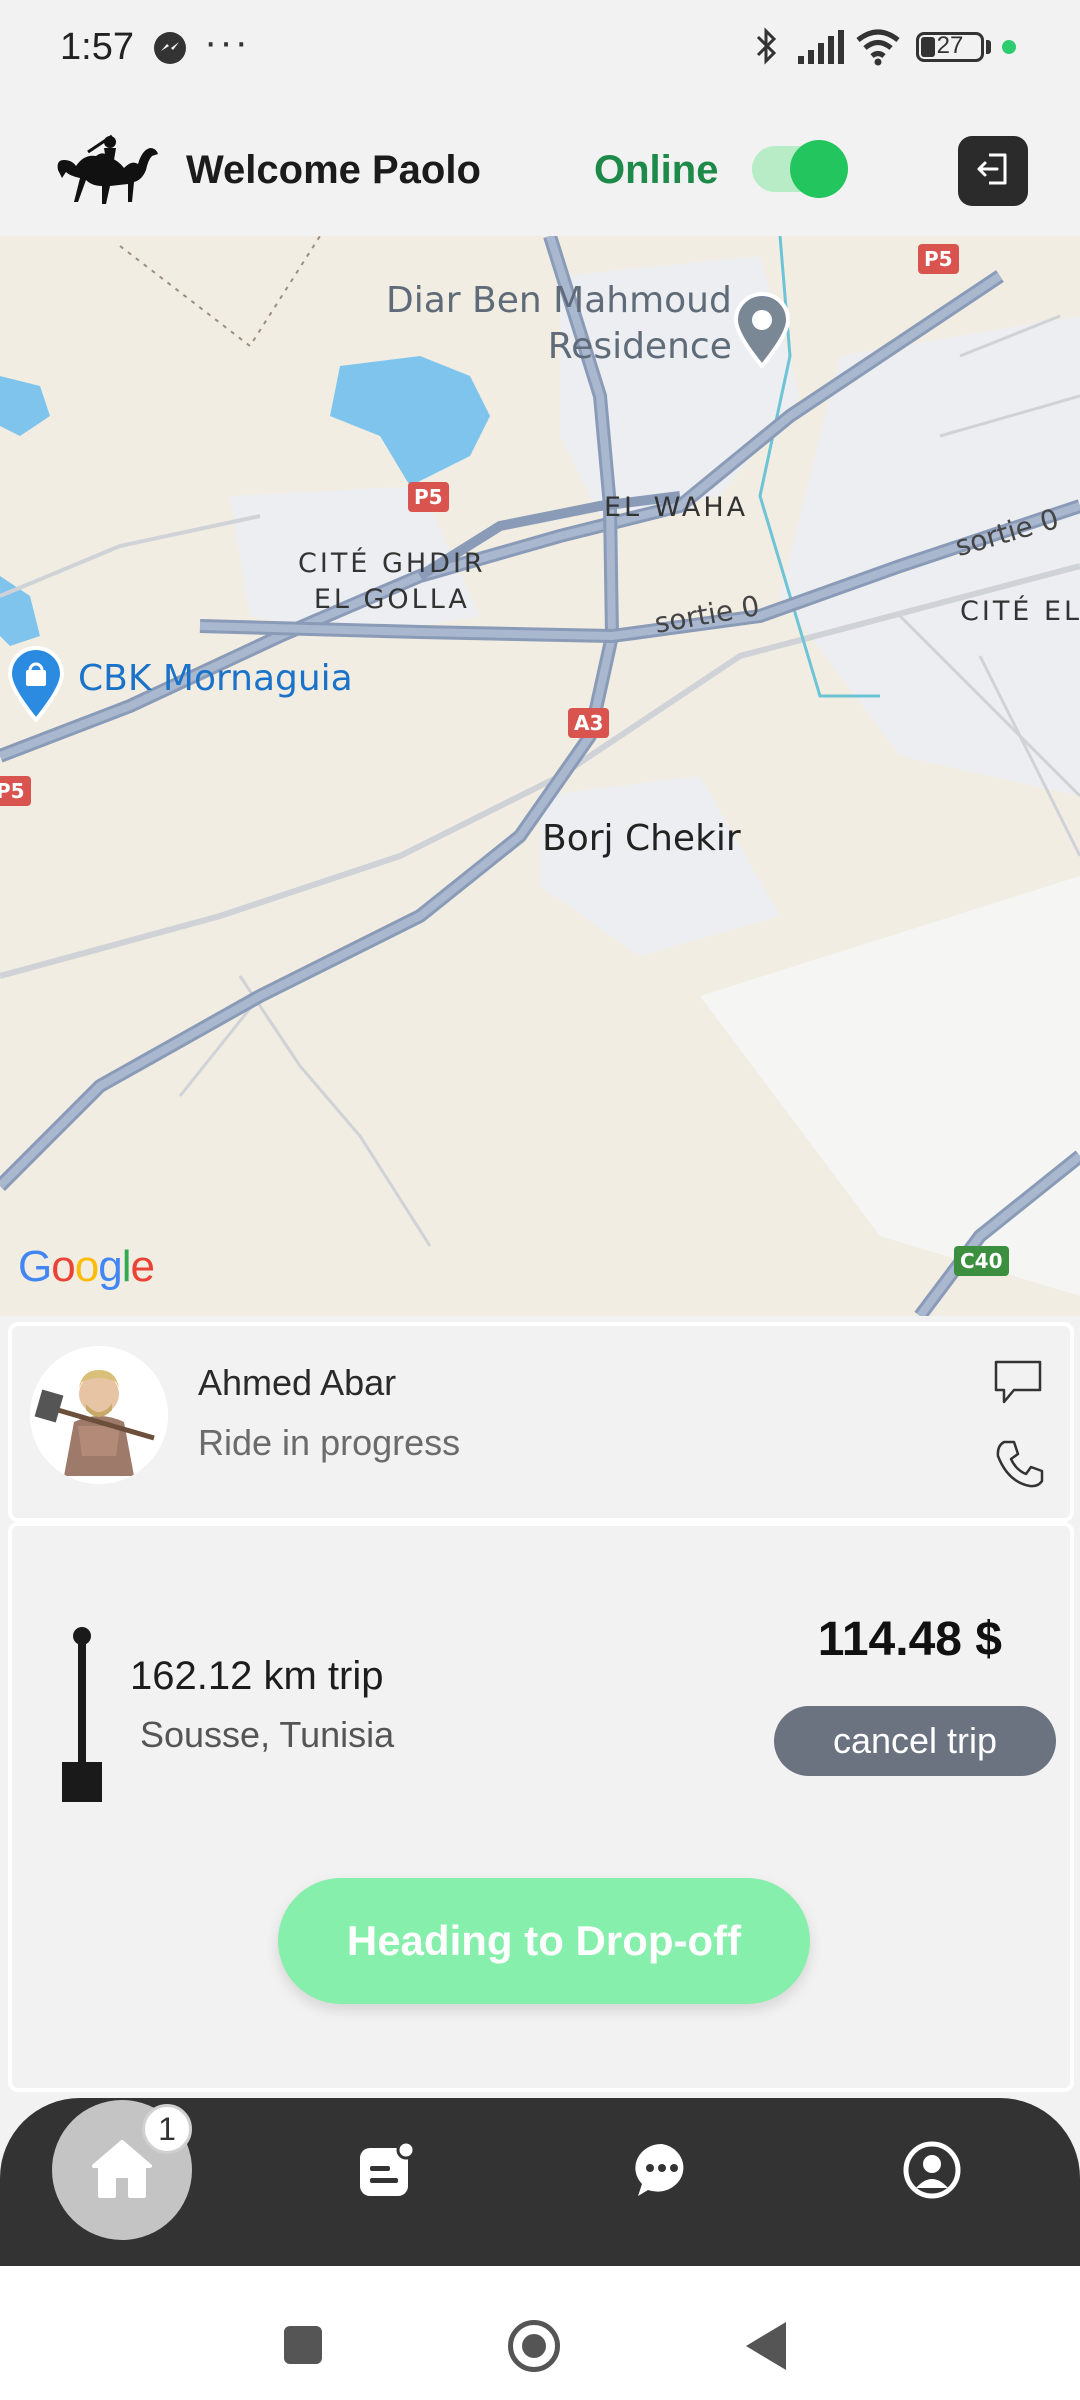  I want to click on signal-icon, so click(821, 50).